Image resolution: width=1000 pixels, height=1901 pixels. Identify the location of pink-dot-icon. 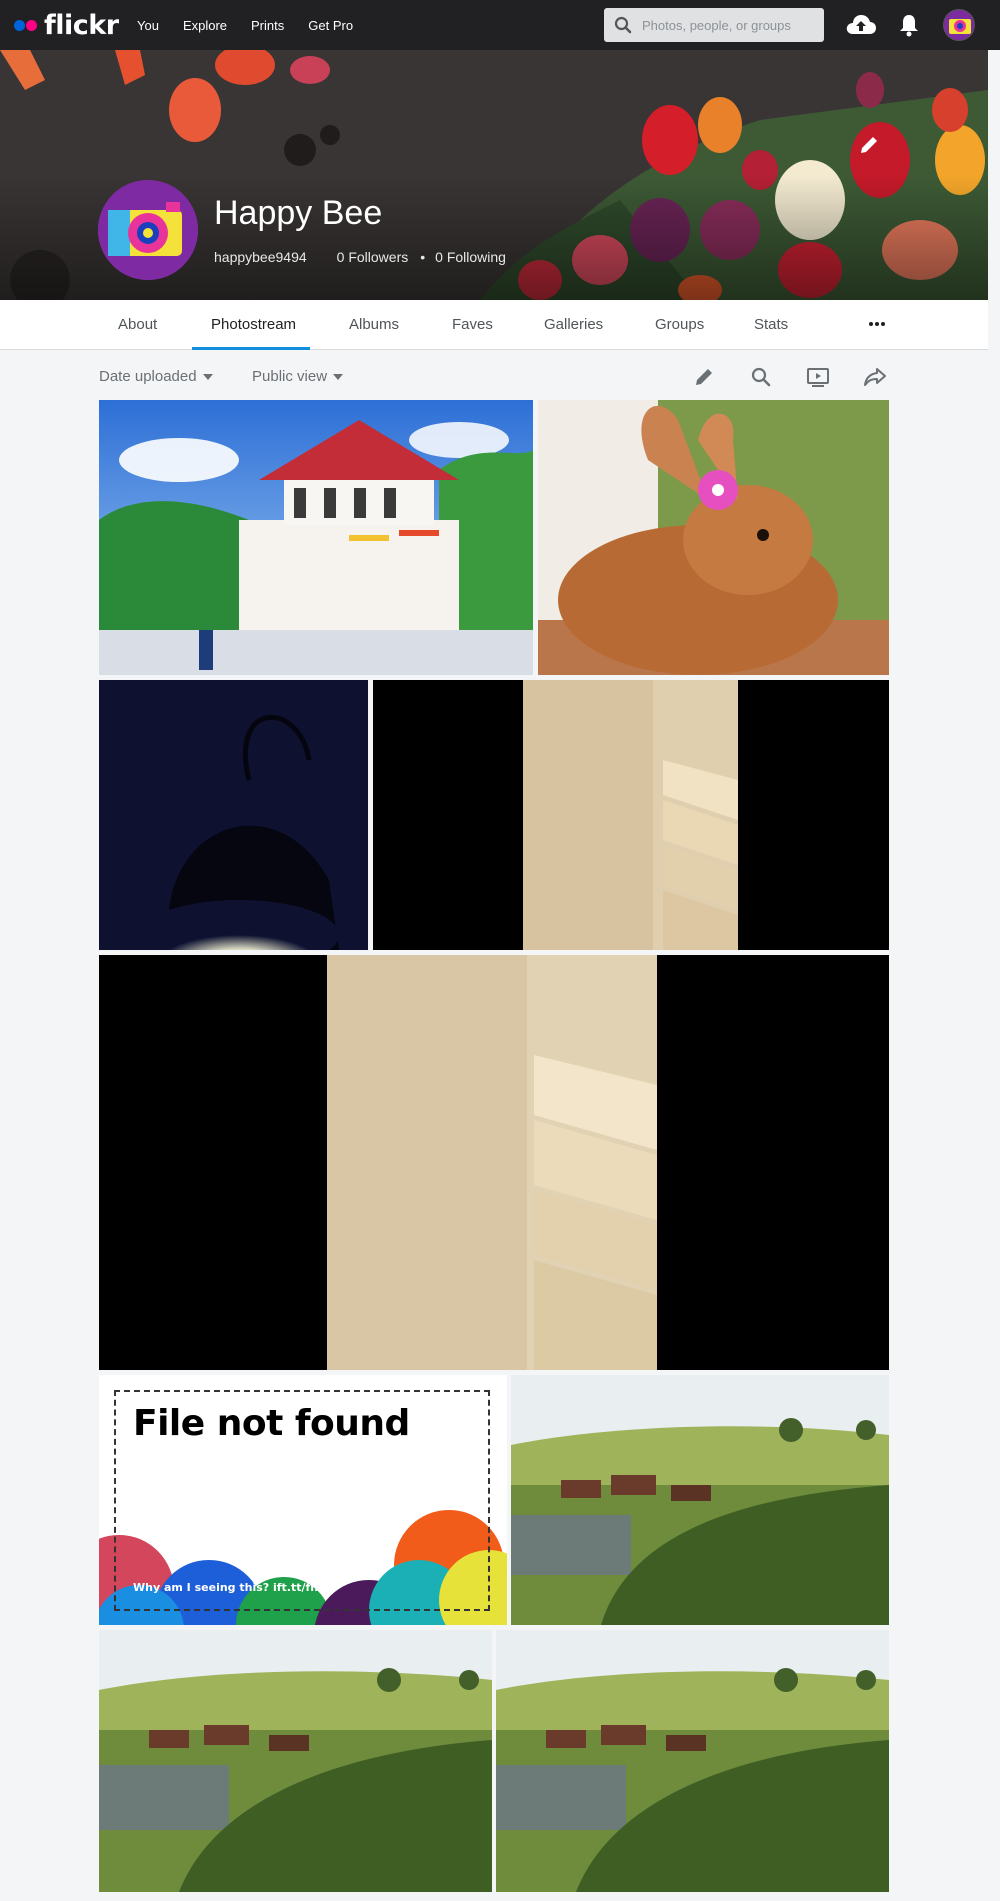
(31, 25).